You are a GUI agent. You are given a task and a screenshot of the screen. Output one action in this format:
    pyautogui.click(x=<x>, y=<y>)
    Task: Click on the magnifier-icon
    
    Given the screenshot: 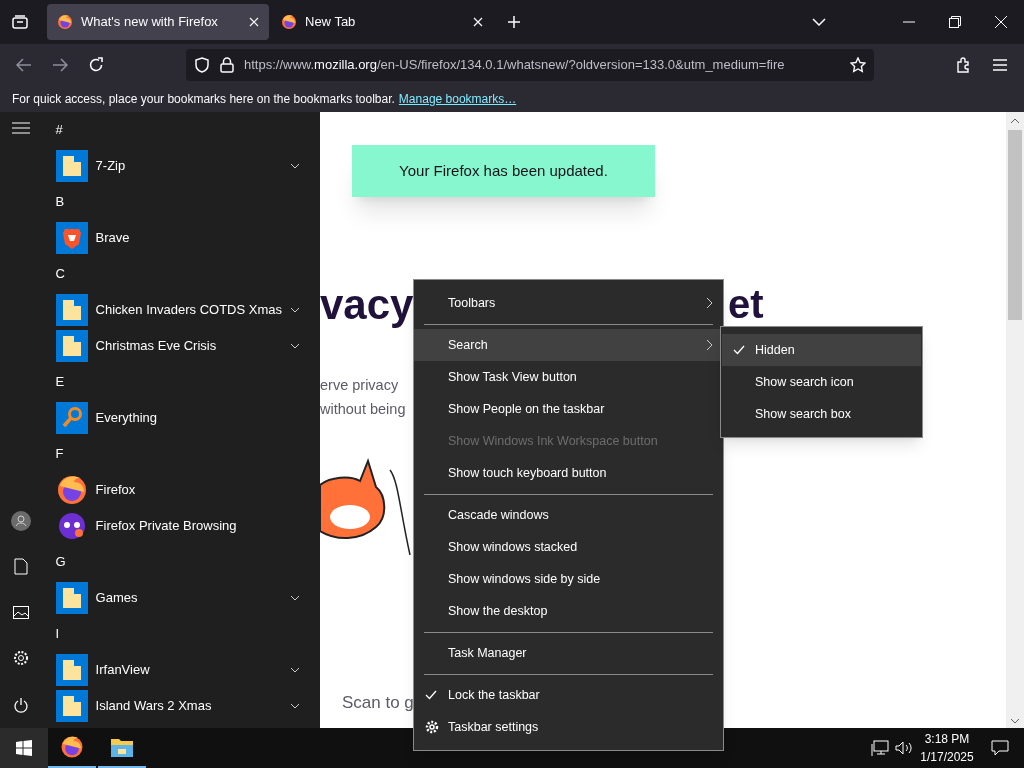 What is the action you would take?
    pyautogui.click(x=71, y=418)
    